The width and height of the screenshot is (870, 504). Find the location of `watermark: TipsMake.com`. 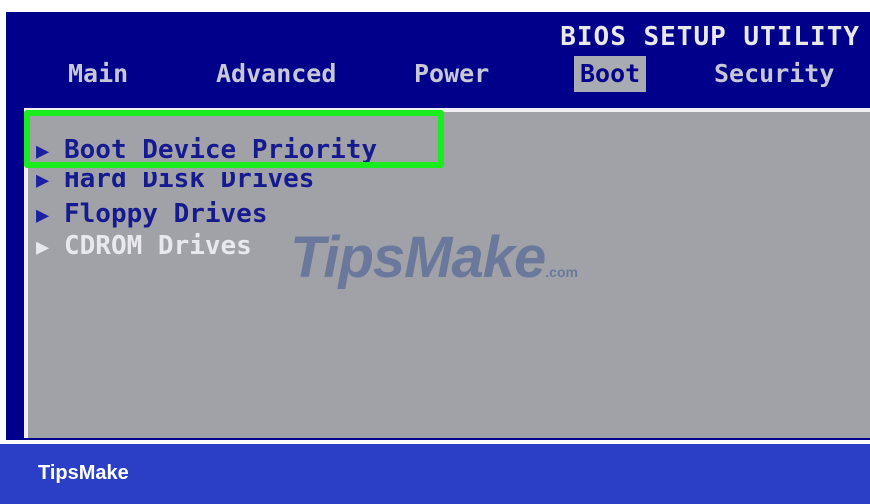

watermark: TipsMake.com is located at coordinates (434, 257).